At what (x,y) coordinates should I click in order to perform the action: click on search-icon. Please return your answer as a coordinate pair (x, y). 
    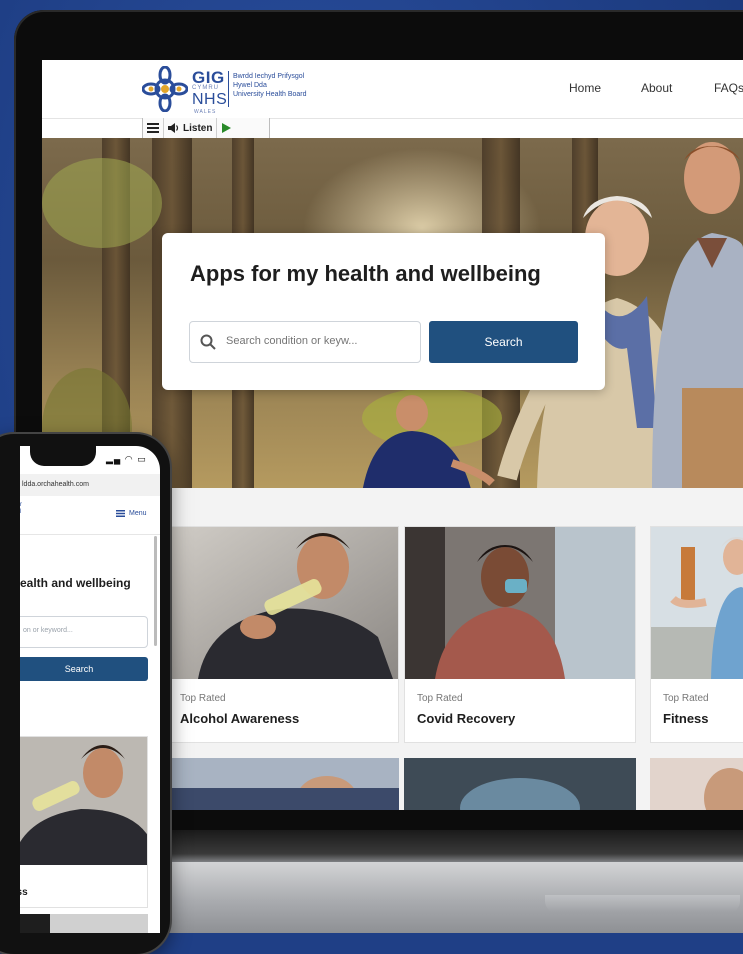
    Looking at the image, I should click on (208, 342).